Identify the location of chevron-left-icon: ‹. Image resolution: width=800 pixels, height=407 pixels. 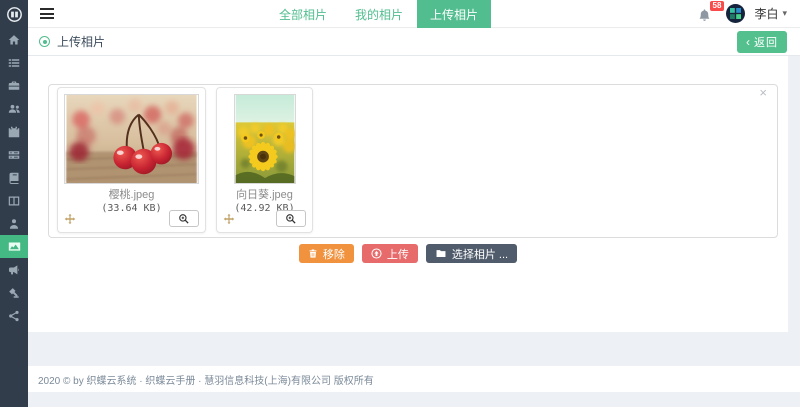
(748, 41).